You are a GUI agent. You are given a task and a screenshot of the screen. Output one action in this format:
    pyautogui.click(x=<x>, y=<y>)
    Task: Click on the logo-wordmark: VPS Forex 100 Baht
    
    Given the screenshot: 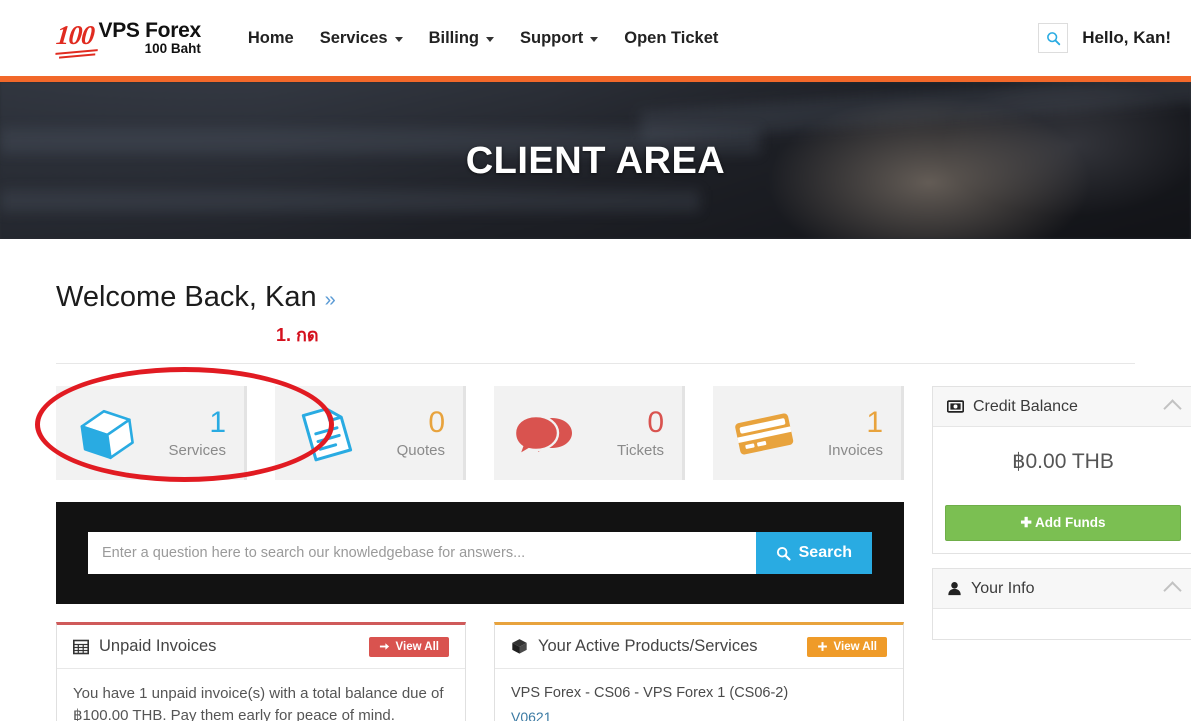 What is the action you would take?
    pyautogui.click(x=150, y=37)
    